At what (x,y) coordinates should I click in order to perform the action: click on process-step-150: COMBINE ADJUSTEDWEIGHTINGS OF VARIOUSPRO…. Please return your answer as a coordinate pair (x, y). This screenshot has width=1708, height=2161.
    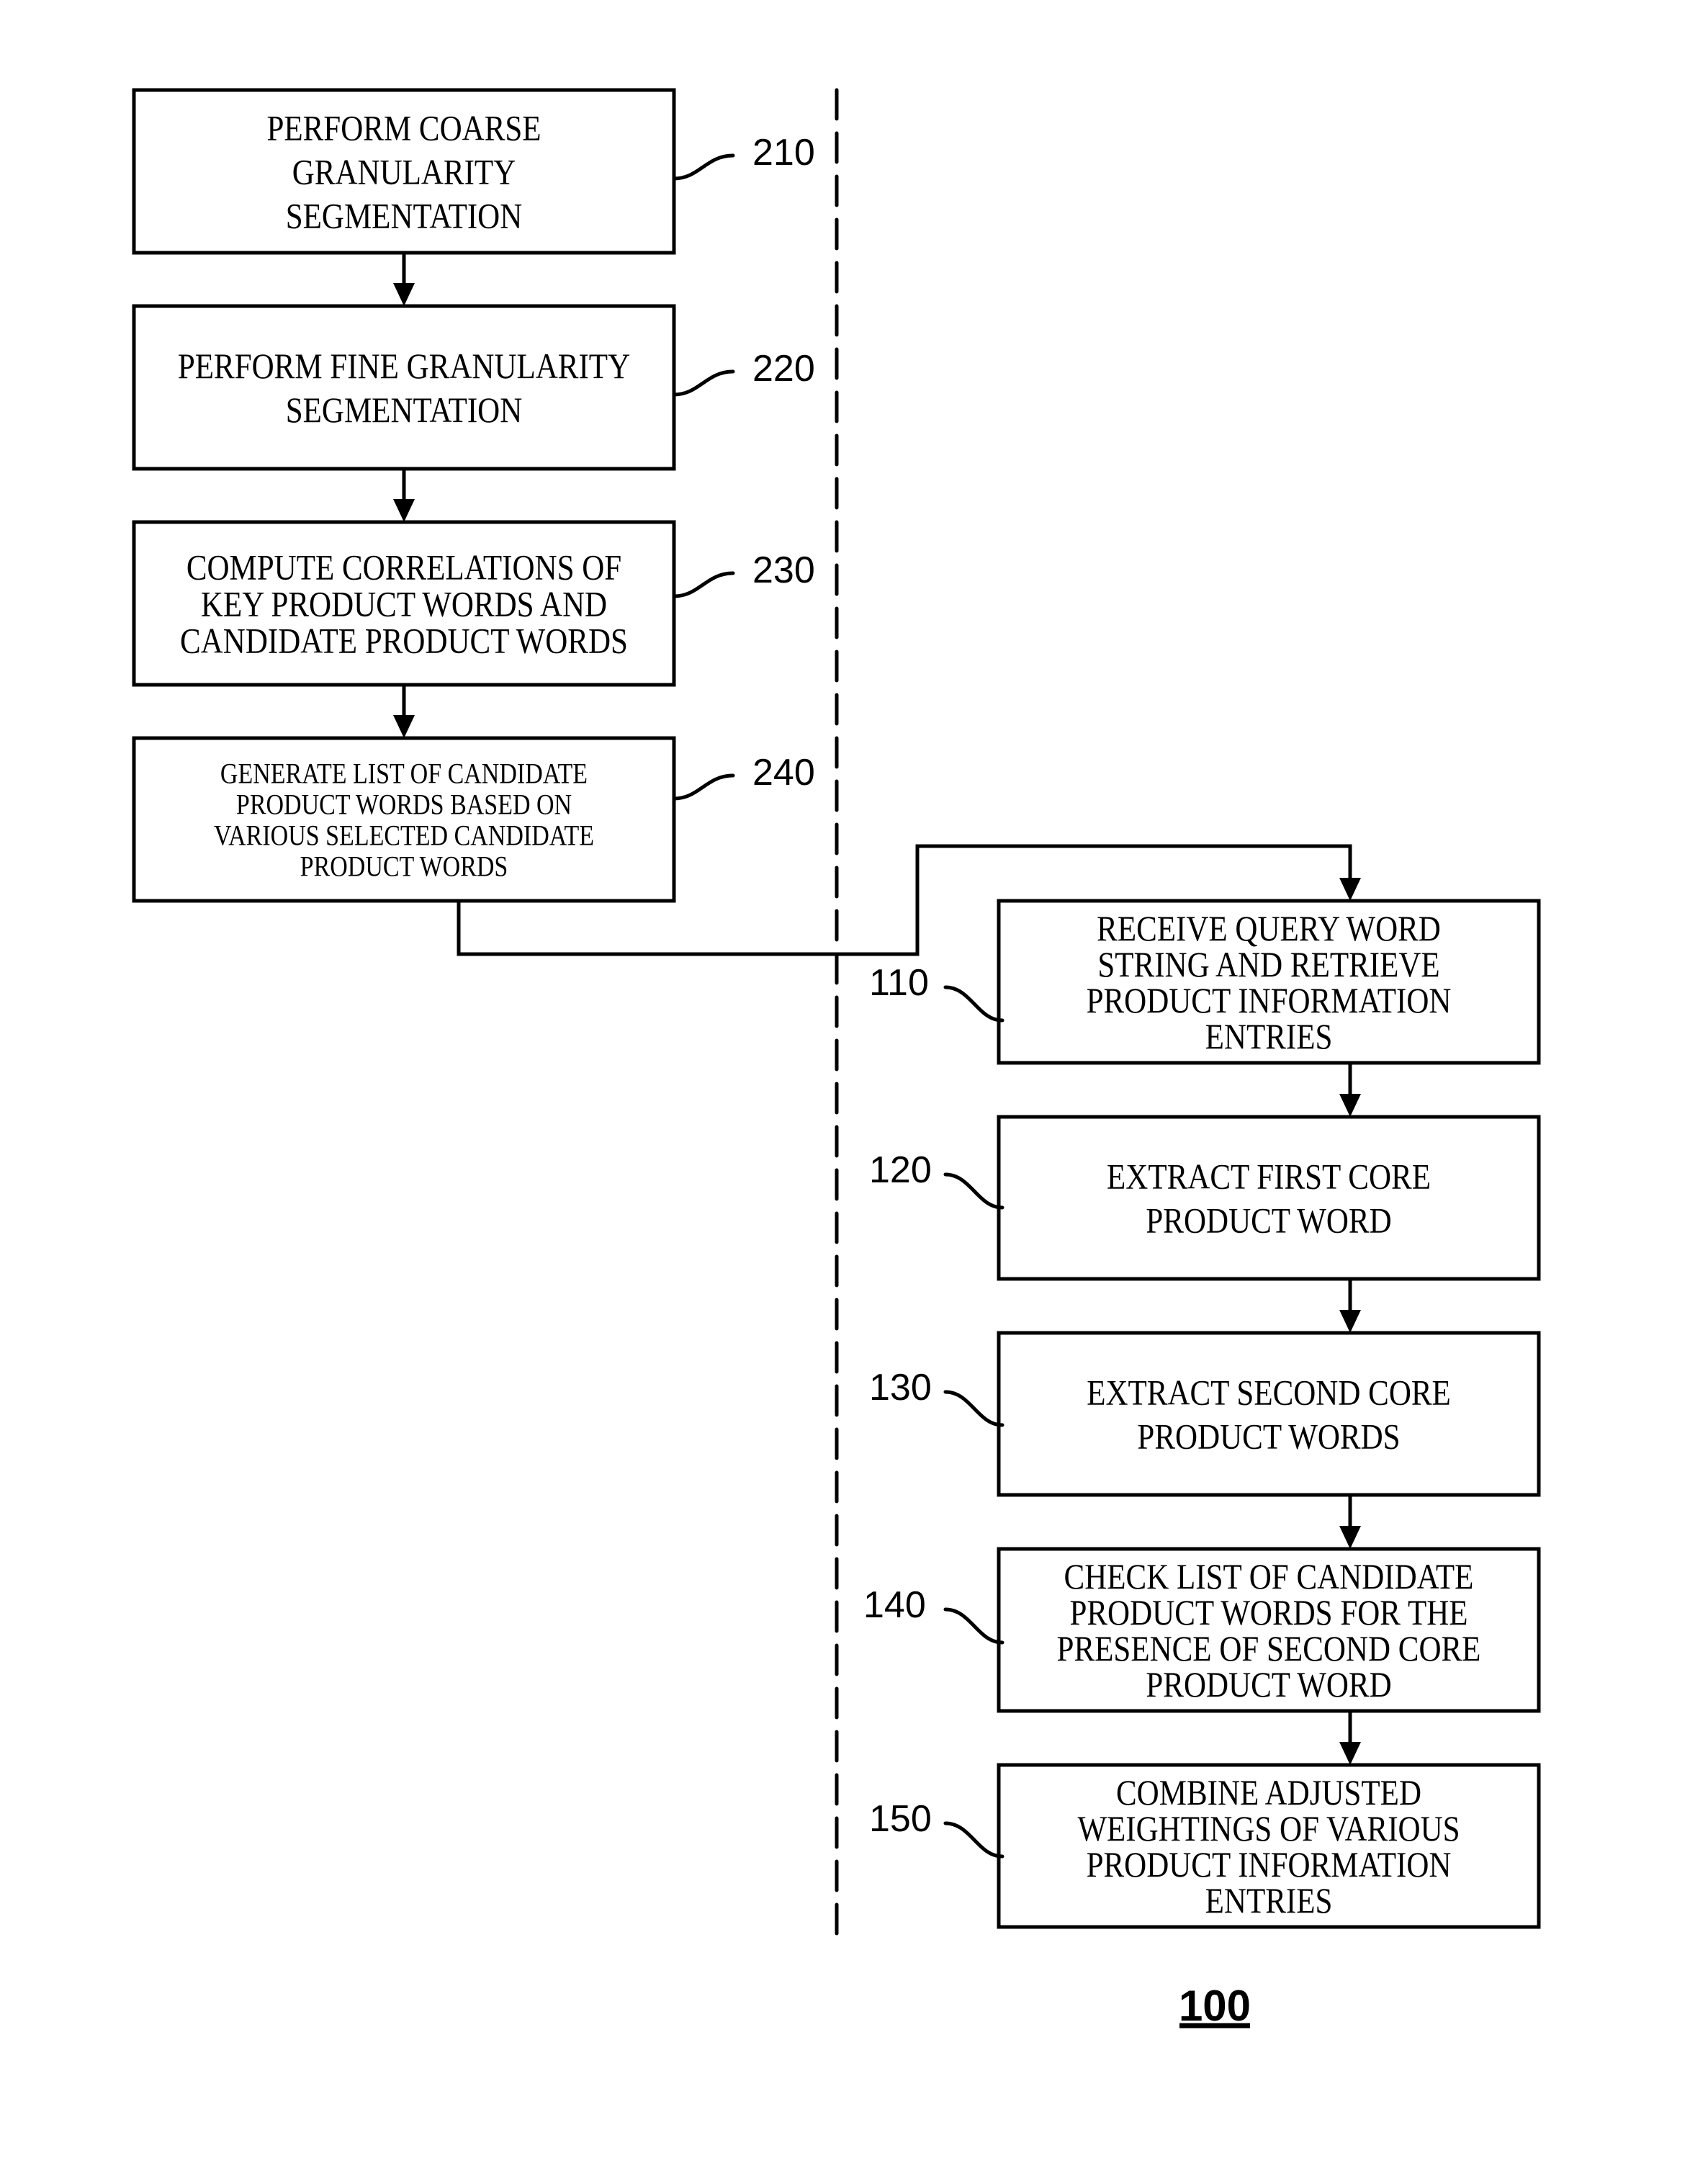
    Looking at the image, I should click on (1269, 1846).